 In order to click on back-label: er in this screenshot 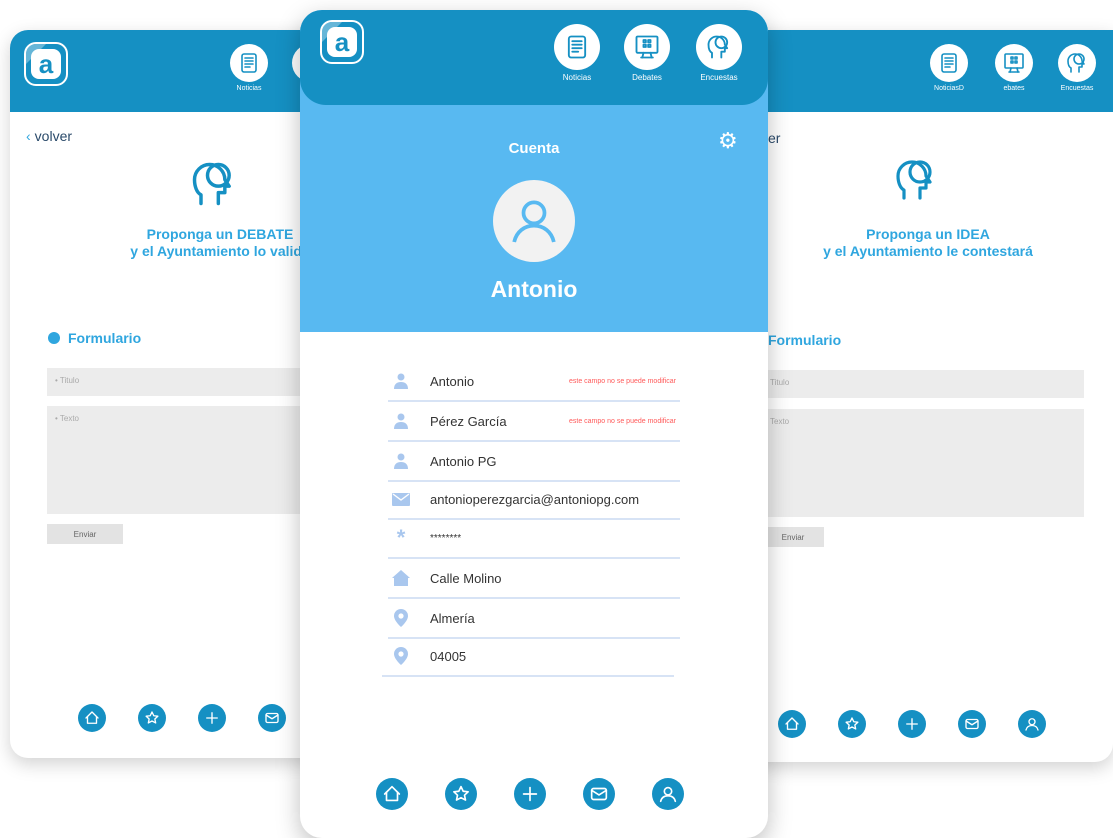, I will do `click(774, 138)`.